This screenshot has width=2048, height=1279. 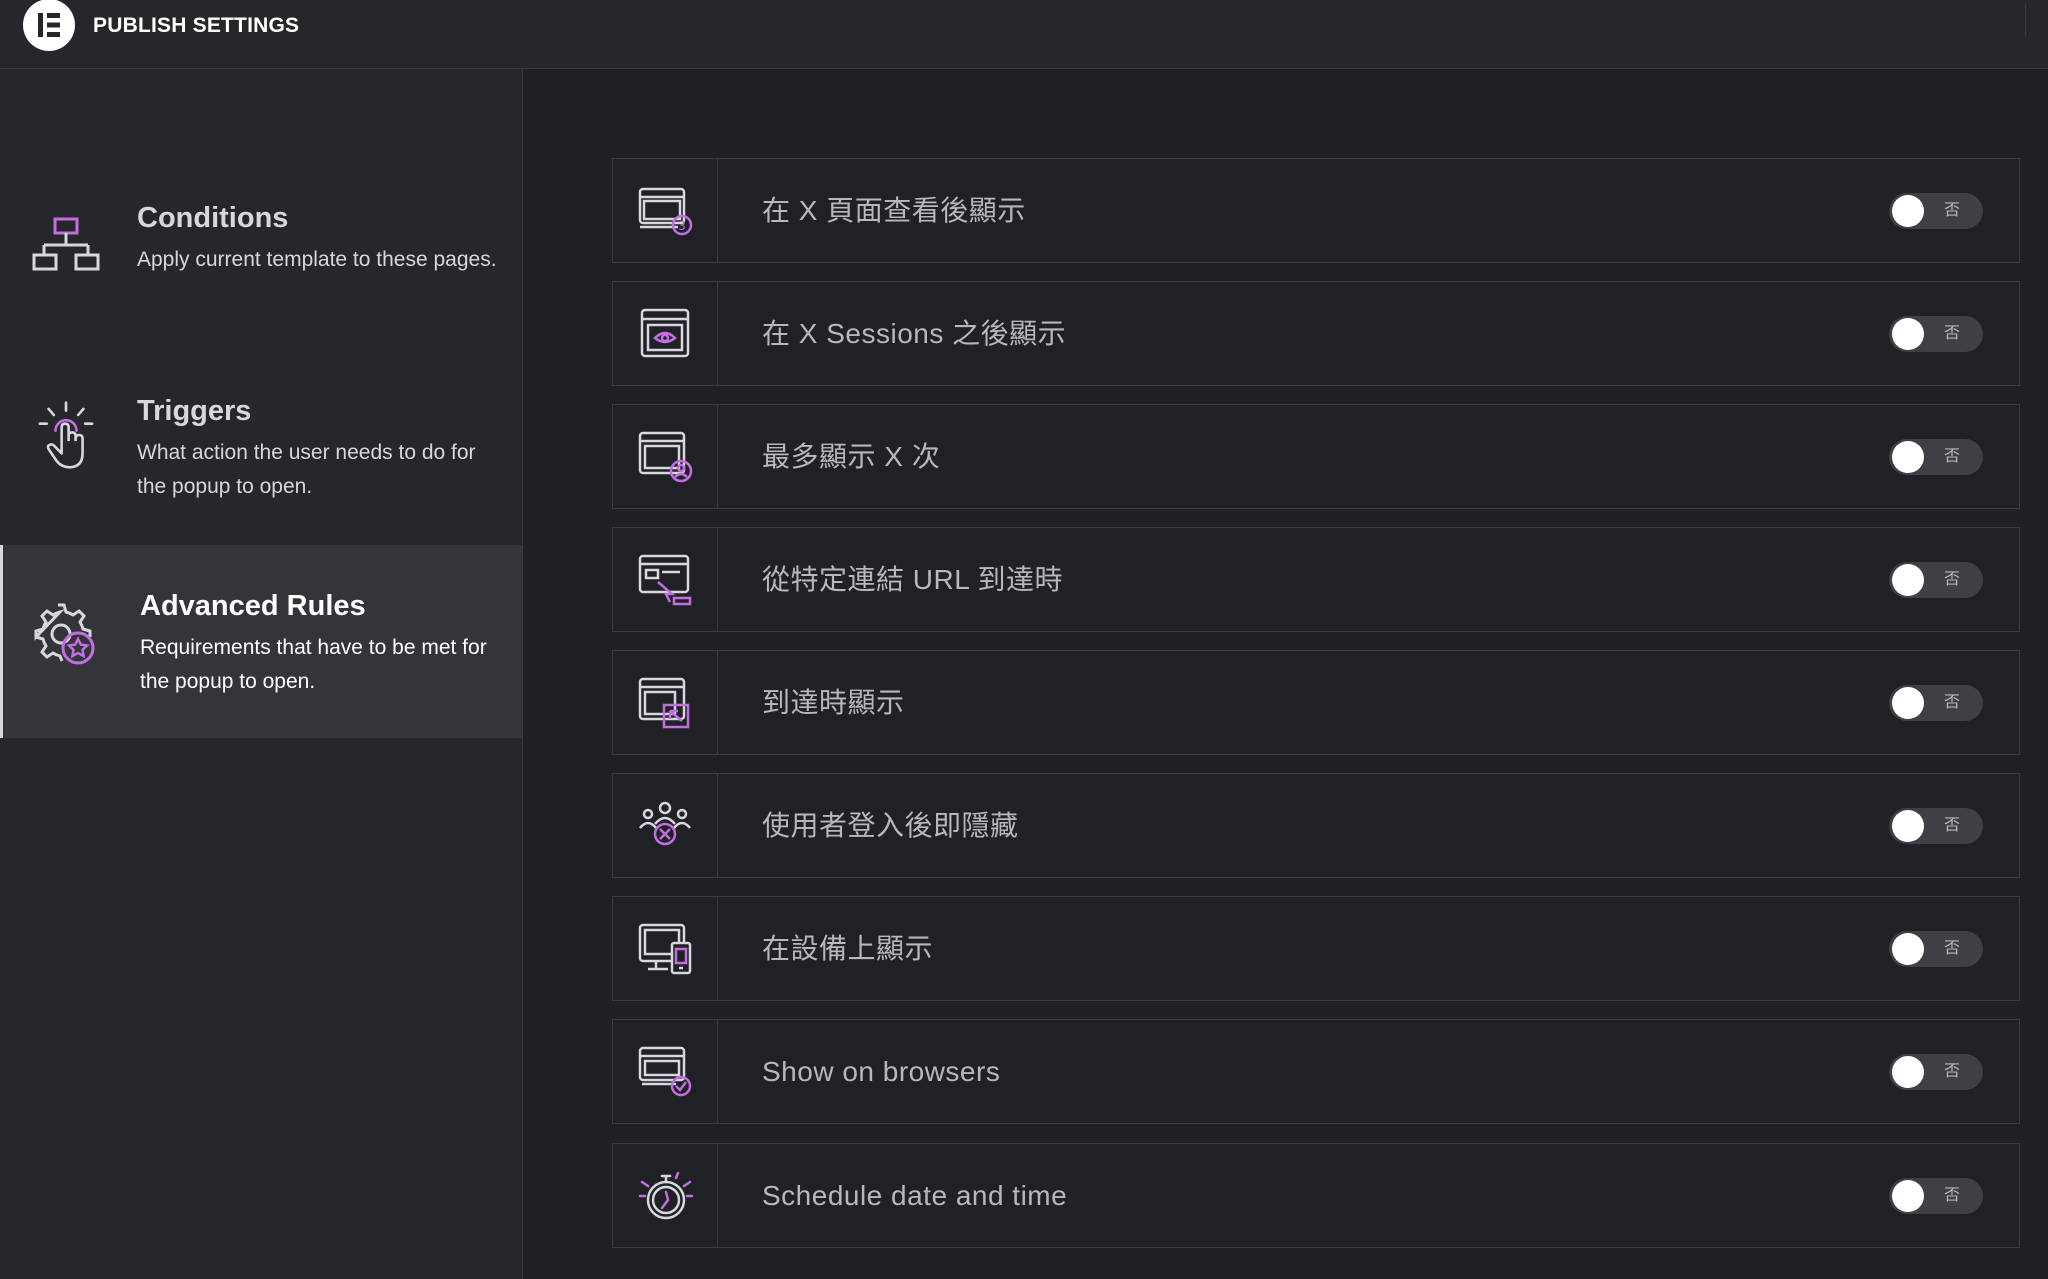 I want to click on sessions-eye-icon, so click(x=665, y=333).